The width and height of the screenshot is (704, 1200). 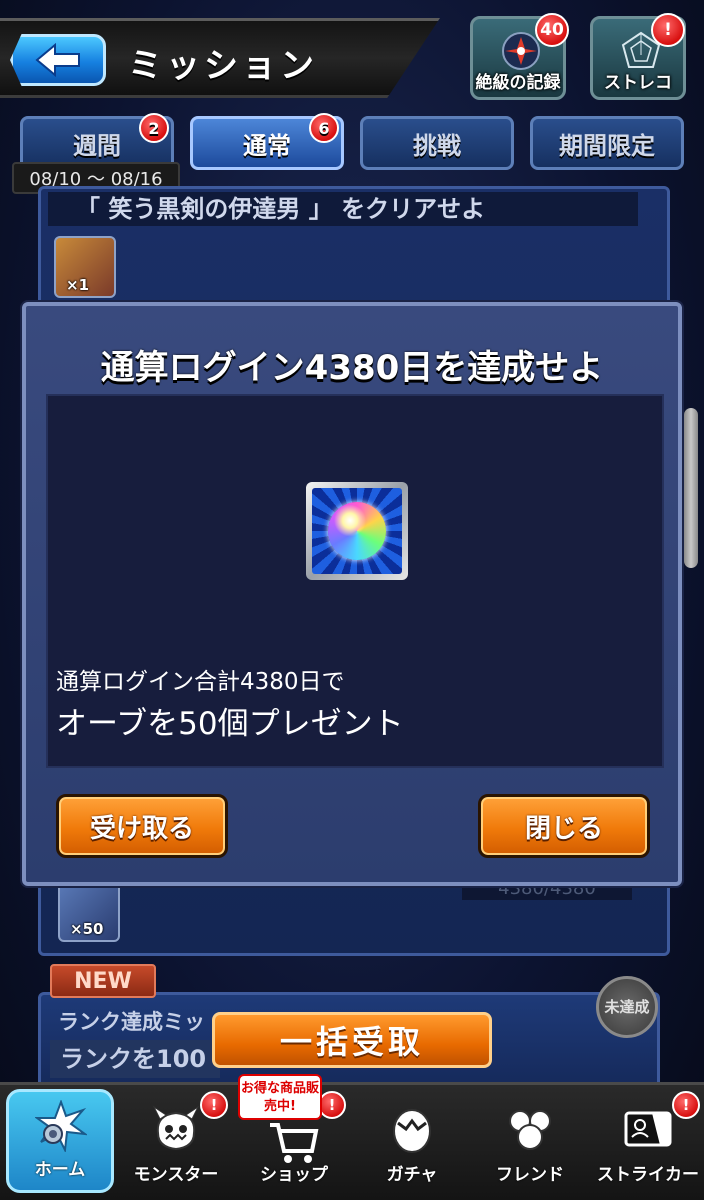 I want to click on storeco-button: ストレコ !, so click(x=638, y=56).